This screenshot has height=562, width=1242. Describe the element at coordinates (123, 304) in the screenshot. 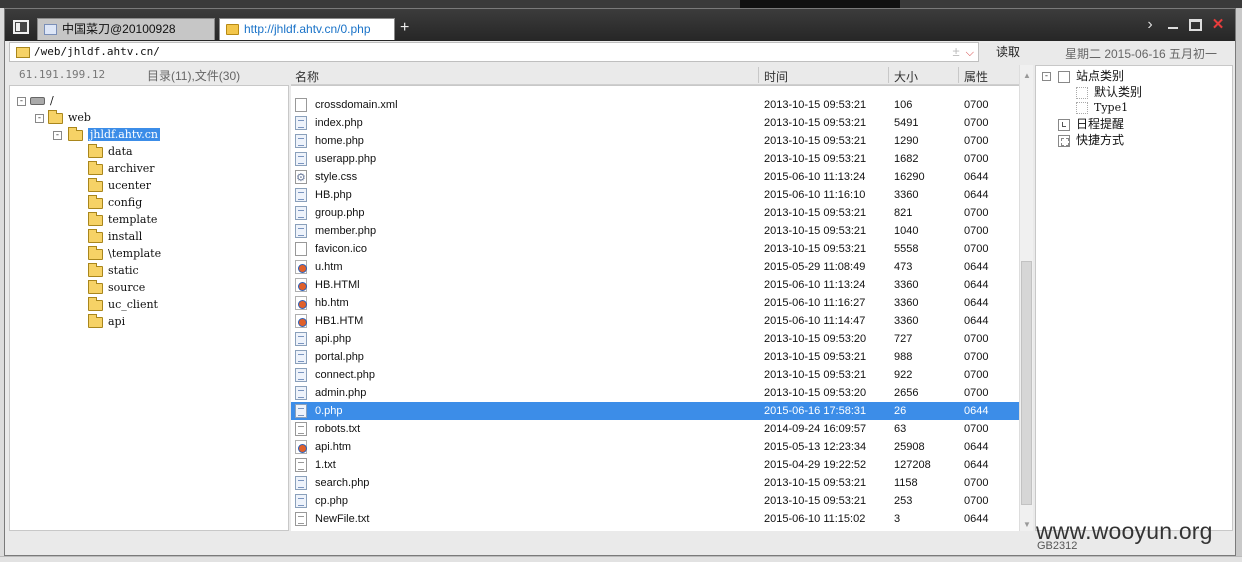

I see `tree-node-folder: uc_client` at that location.